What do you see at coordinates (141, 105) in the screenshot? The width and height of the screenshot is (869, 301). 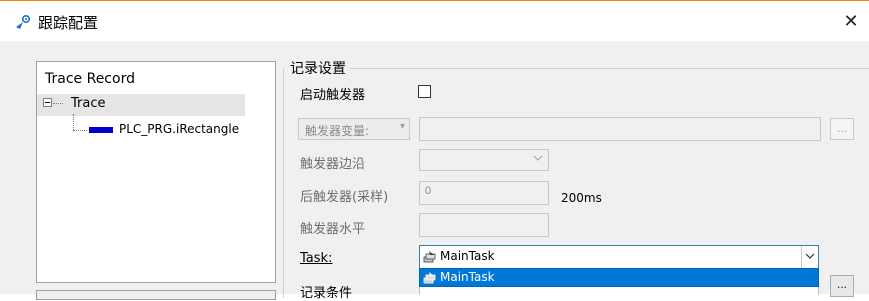 I see `tree-item-trace` at bounding box center [141, 105].